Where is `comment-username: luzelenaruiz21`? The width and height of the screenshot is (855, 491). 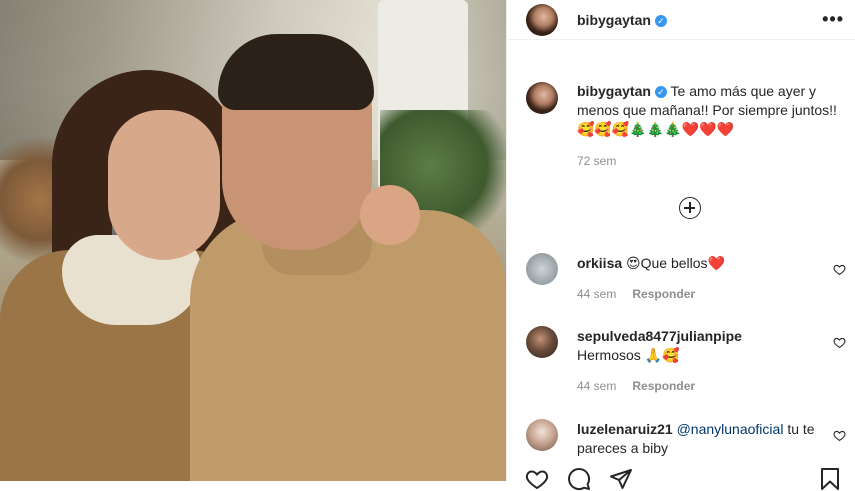
comment-username: luzelenaruiz21 is located at coordinates (625, 429).